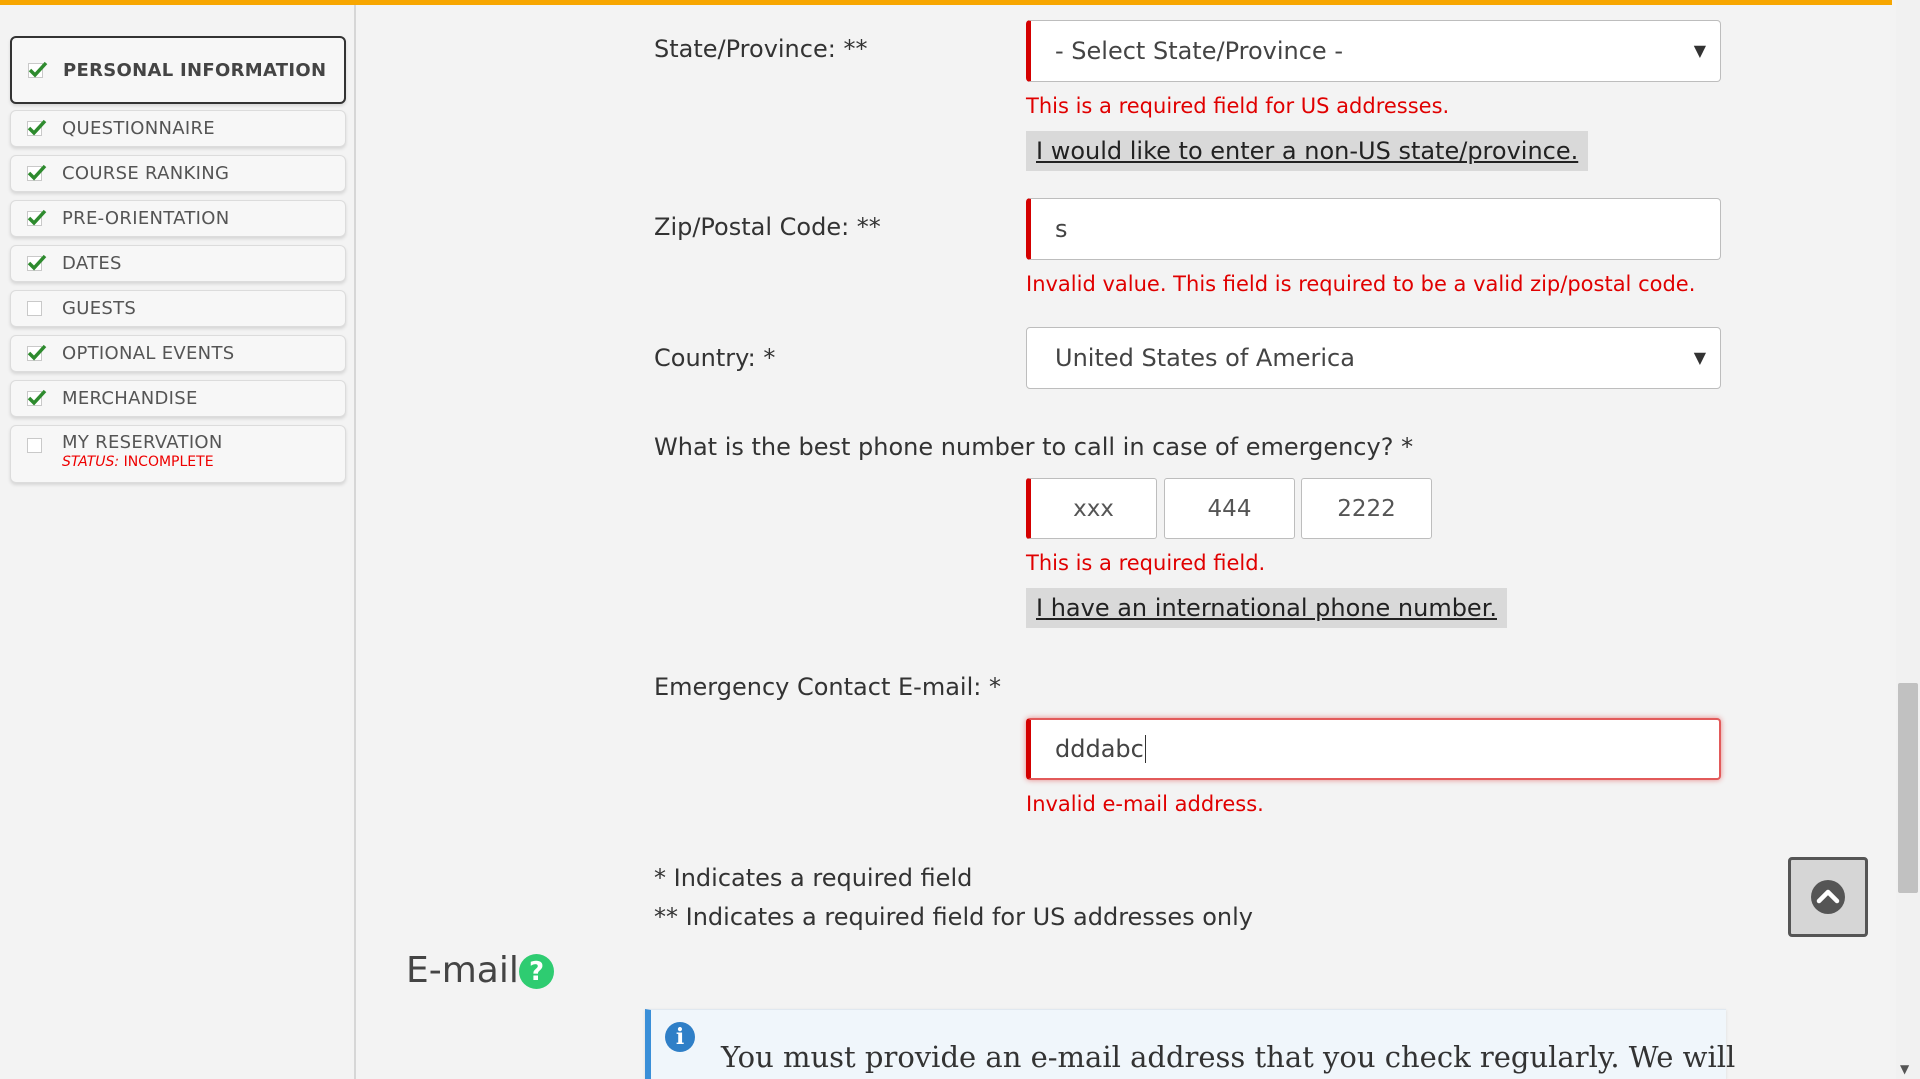 The height and width of the screenshot is (1079, 1920). I want to click on phone-area-placeholder: xxx, so click(1093, 508).